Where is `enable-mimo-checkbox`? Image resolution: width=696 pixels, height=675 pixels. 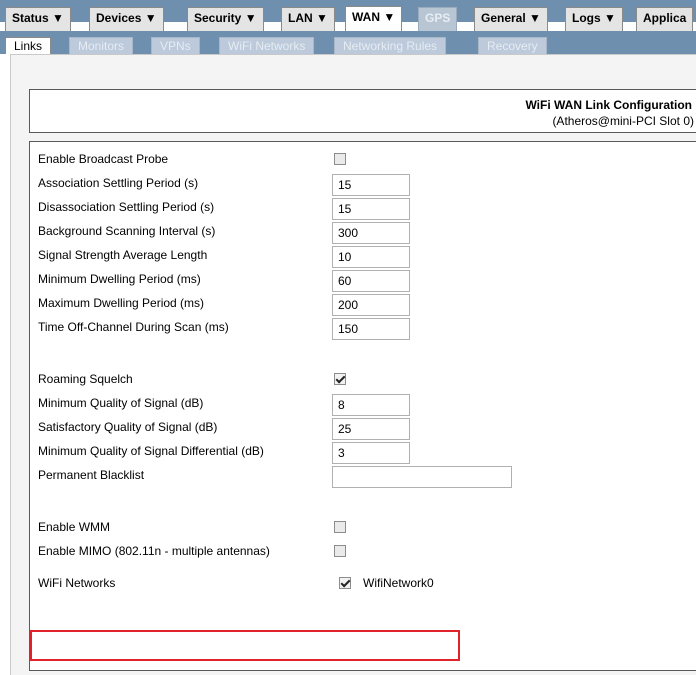 enable-mimo-checkbox is located at coordinates (340, 551).